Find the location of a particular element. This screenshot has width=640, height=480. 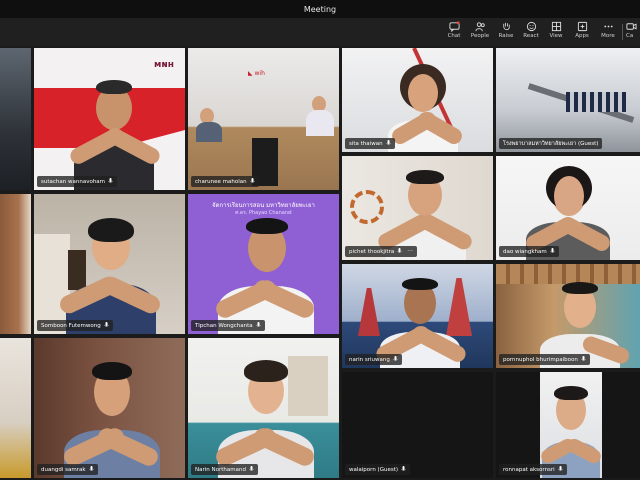

video-tile: narin sriuwang is located at coordinates (417, 316).